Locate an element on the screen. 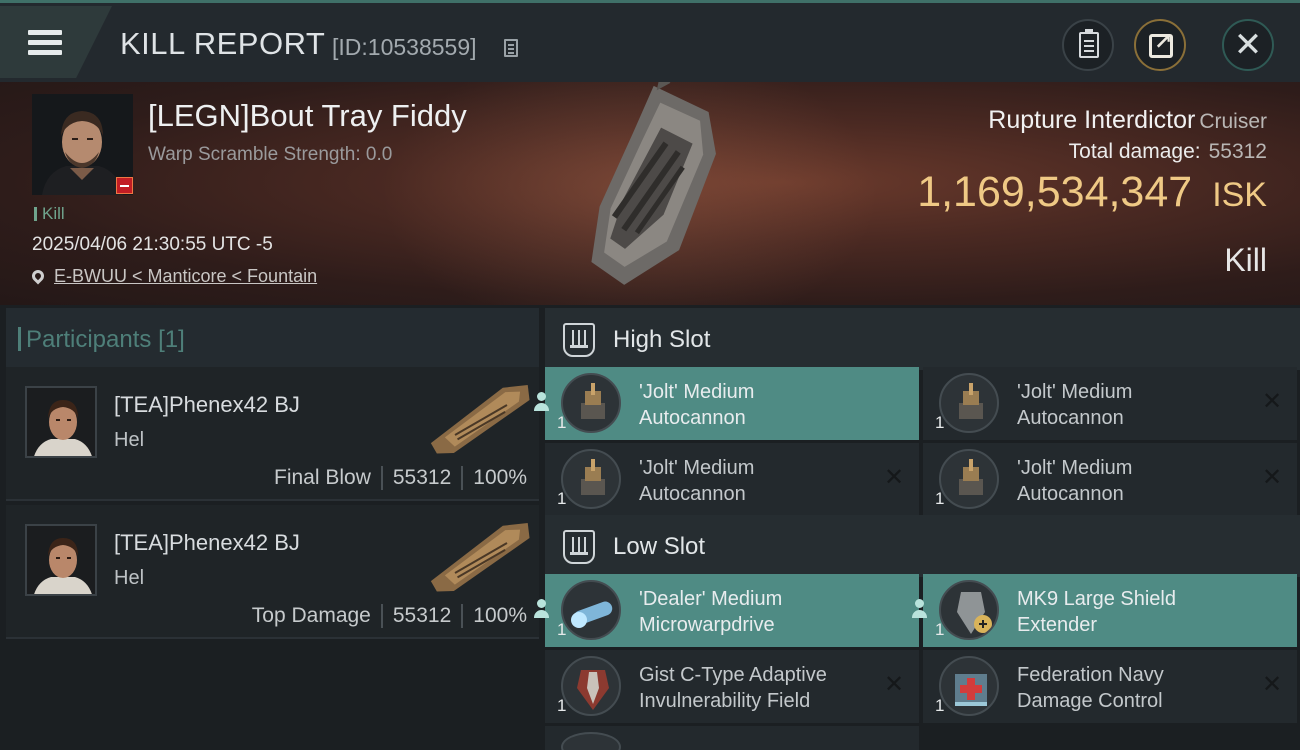  module-name: Federation Navy Damage Control is located at coordinates (1132, 688).